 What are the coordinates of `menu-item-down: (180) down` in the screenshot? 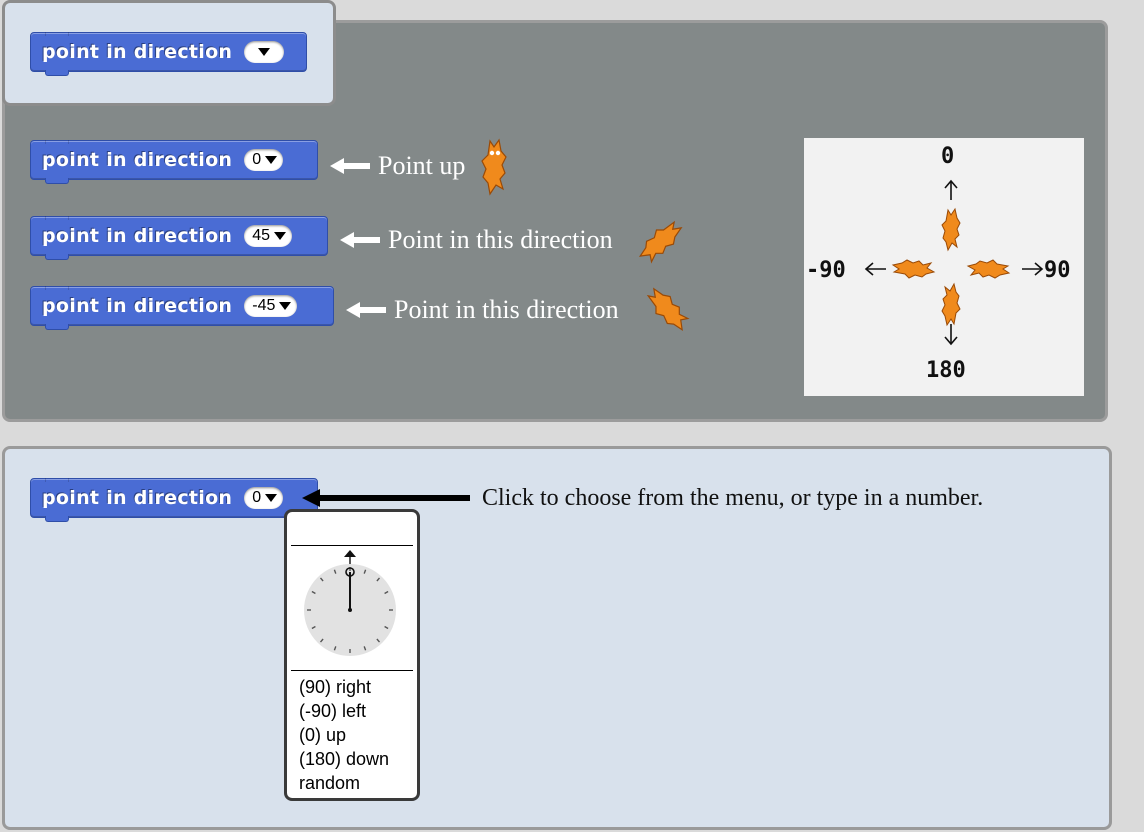 It's located at (344, 759).